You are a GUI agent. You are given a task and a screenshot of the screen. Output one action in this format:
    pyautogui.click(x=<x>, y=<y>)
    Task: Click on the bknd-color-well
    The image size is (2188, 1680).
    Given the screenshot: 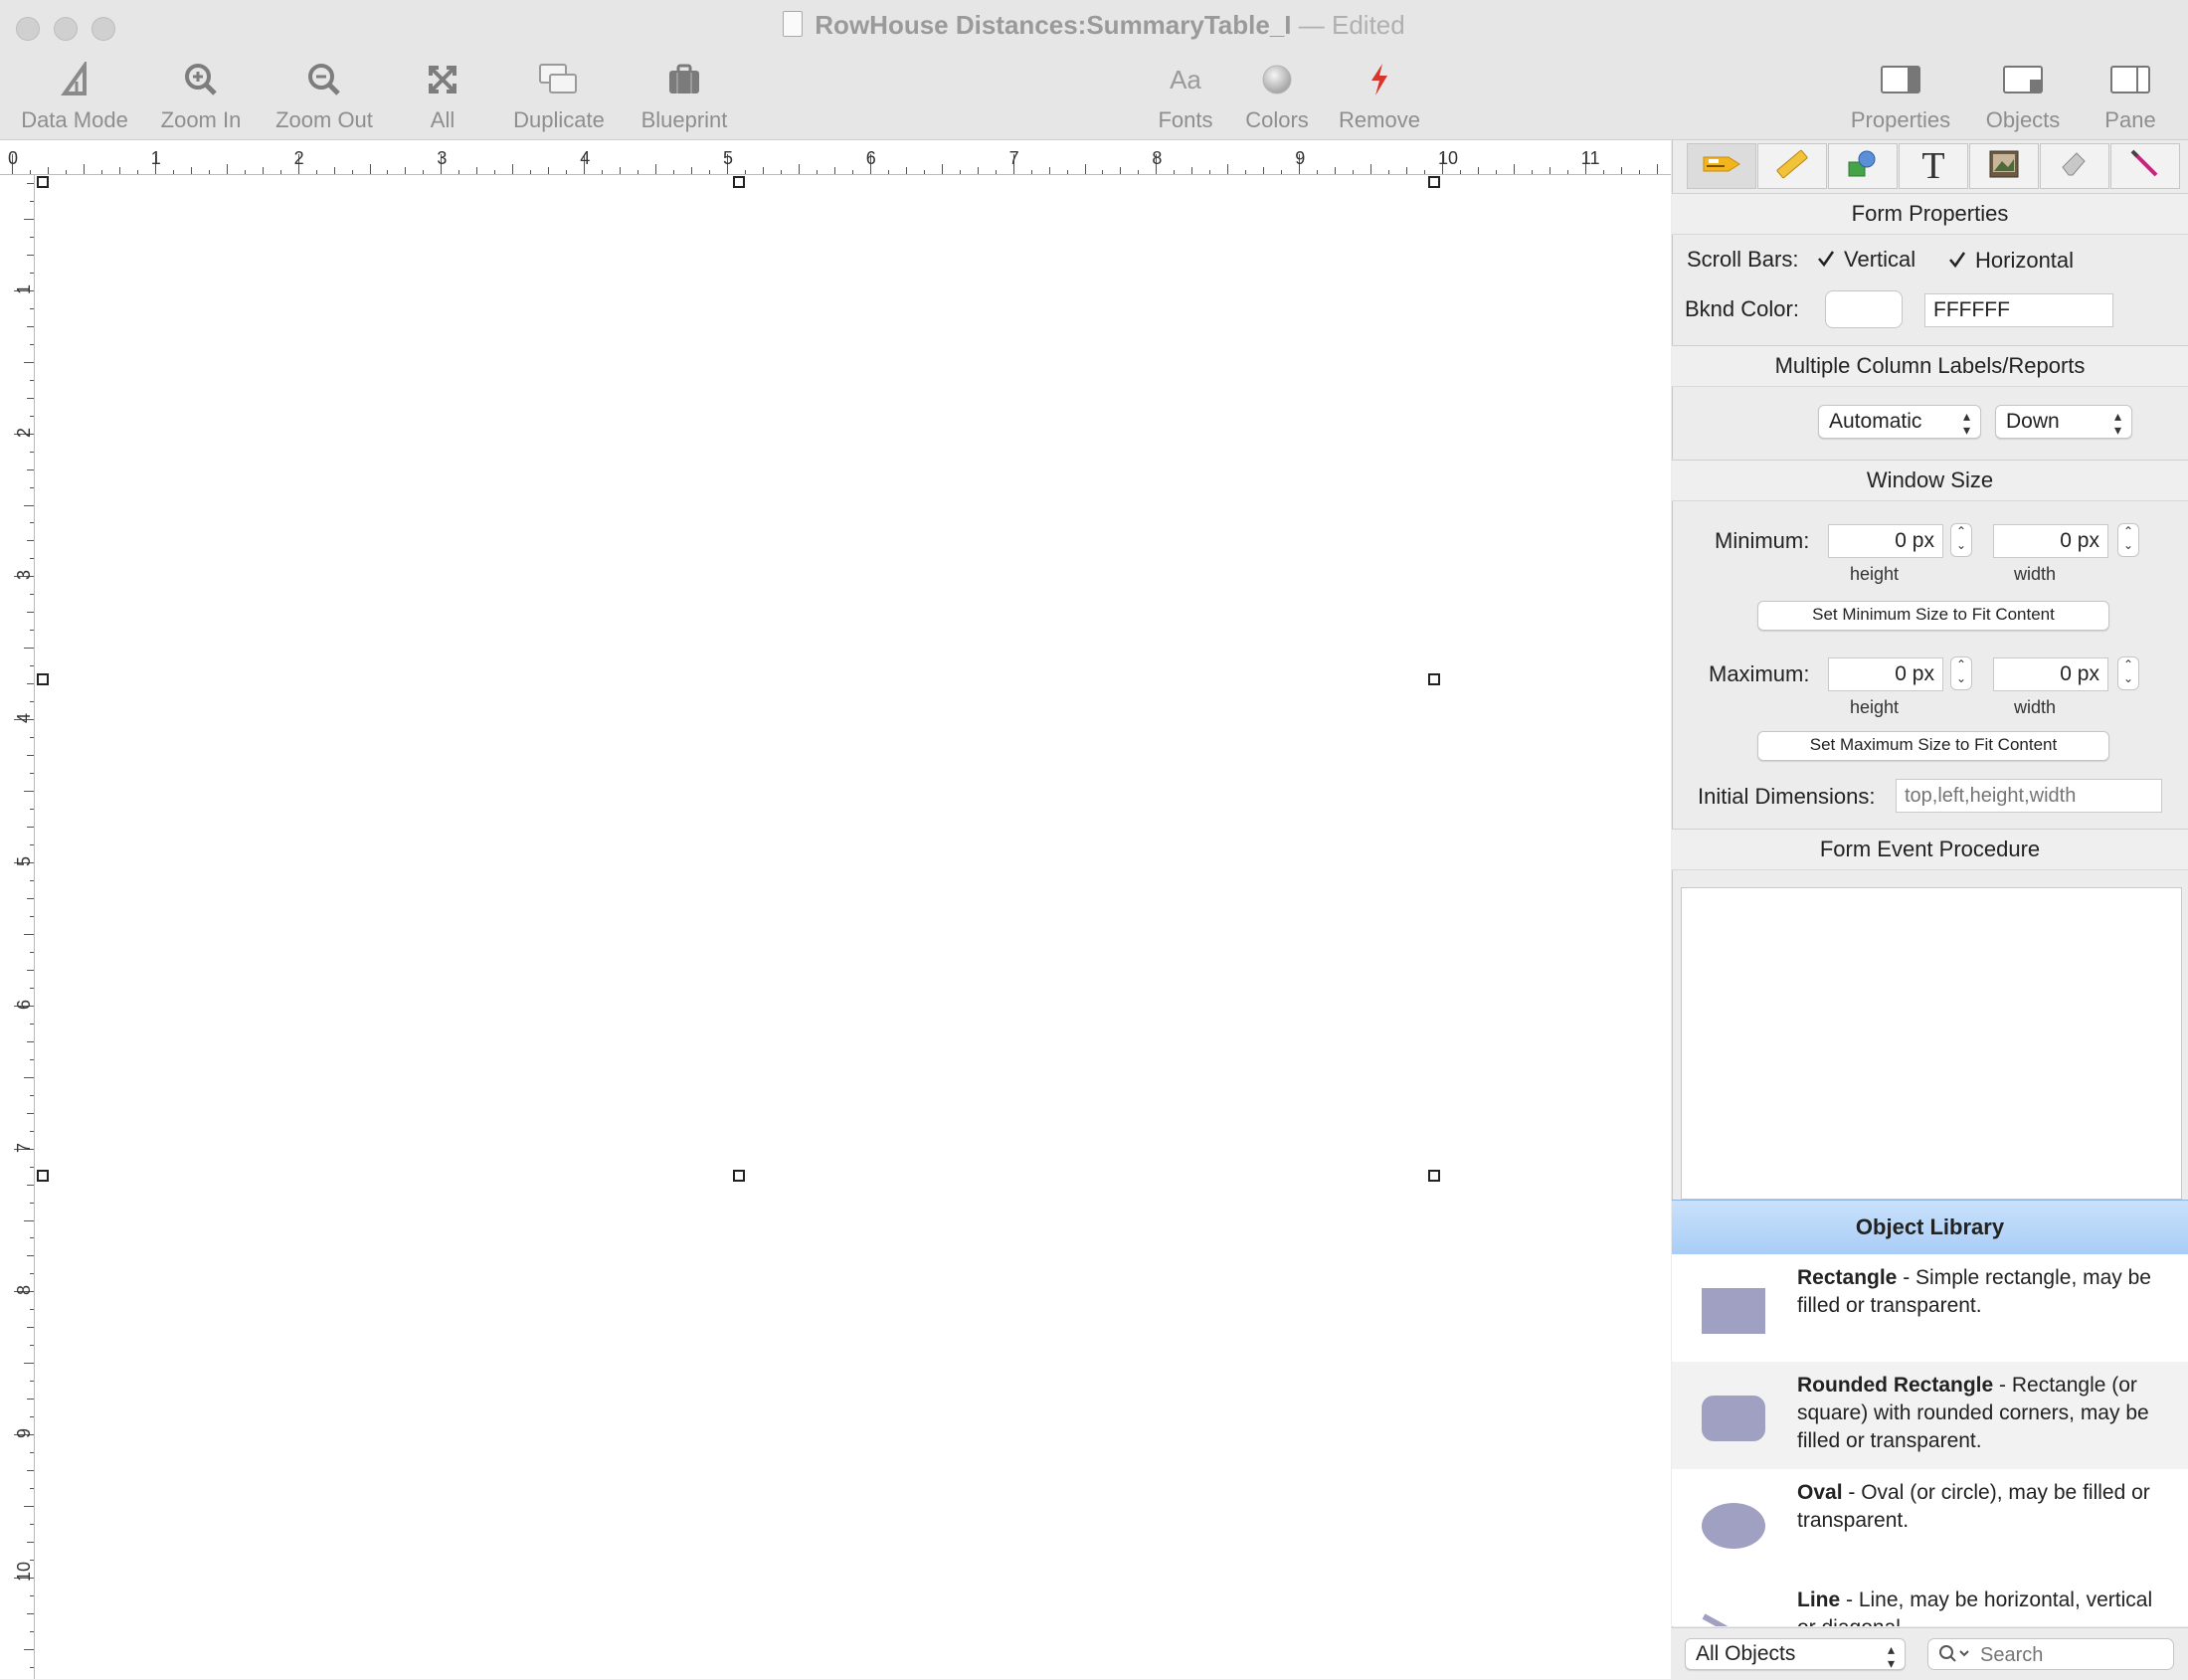 What is the action you would take?
    pyautogui.click(x=1864, y=309)
    